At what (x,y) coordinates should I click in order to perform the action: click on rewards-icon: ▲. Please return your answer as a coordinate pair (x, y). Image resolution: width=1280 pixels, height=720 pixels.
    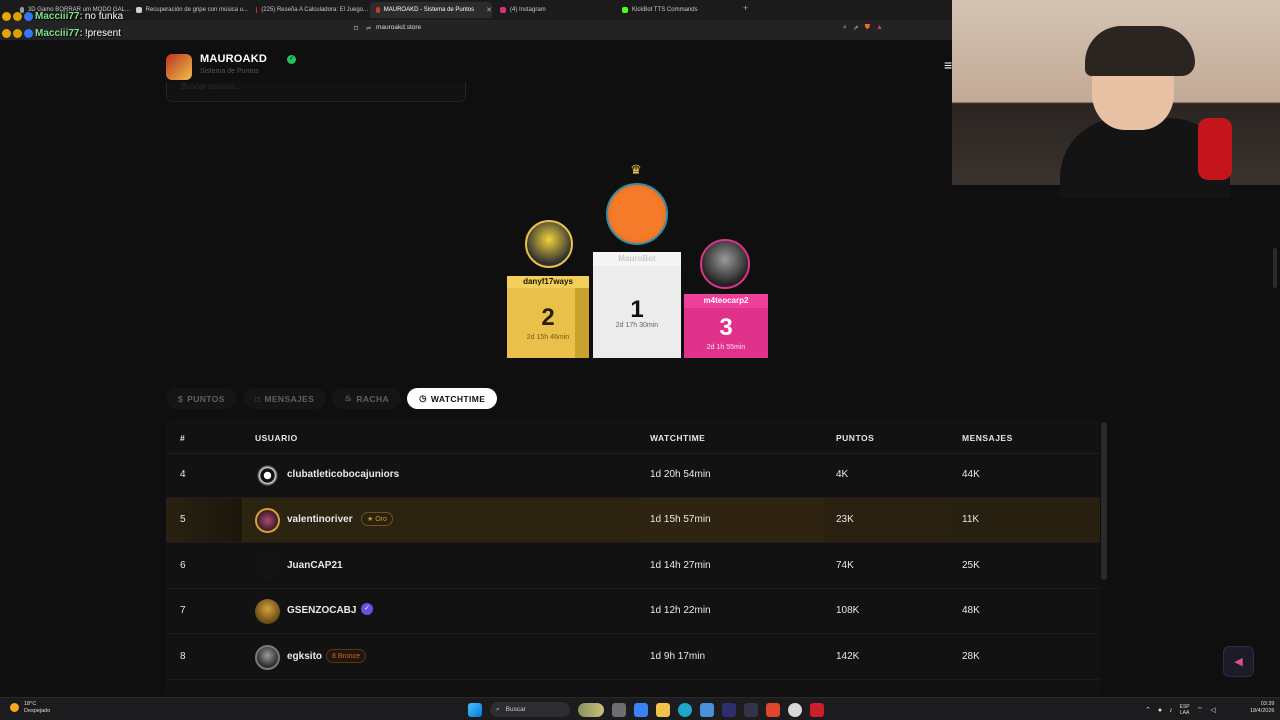
    Looking at the image, I should click on (879, 28).